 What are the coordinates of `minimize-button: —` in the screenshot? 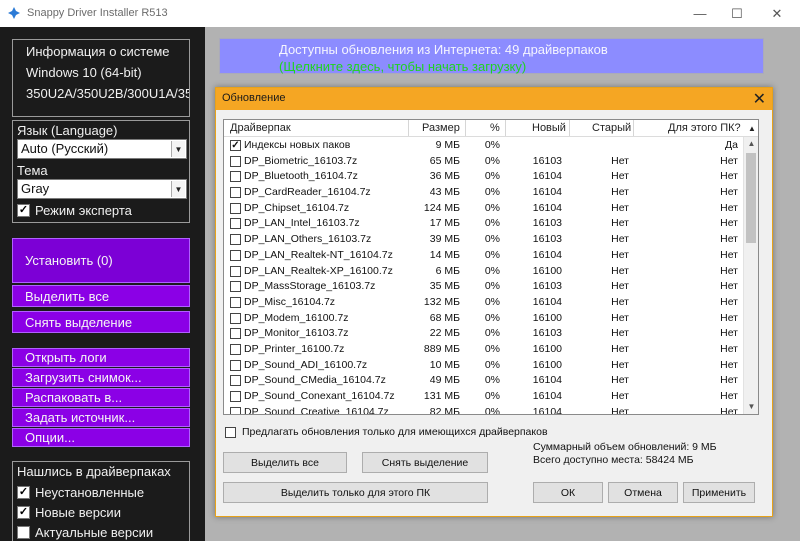 It's located at (700, 13).